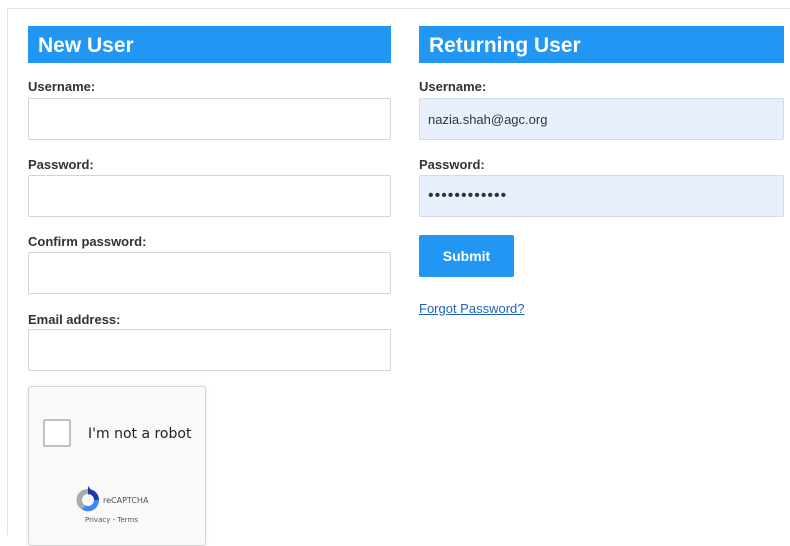 Image resolution: width=790 pixels, height=546 pixels. Describe the element at coordinates (452, 164) in the screenshot. I see `returning-password-label: Password:` at that location.